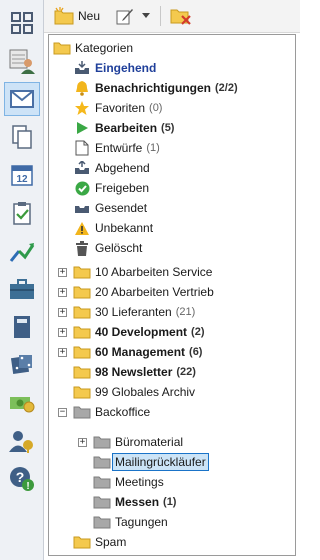 This screenshot has width=320, height=560. I want to click on tree-item-label: Spam, so click(111, 542).